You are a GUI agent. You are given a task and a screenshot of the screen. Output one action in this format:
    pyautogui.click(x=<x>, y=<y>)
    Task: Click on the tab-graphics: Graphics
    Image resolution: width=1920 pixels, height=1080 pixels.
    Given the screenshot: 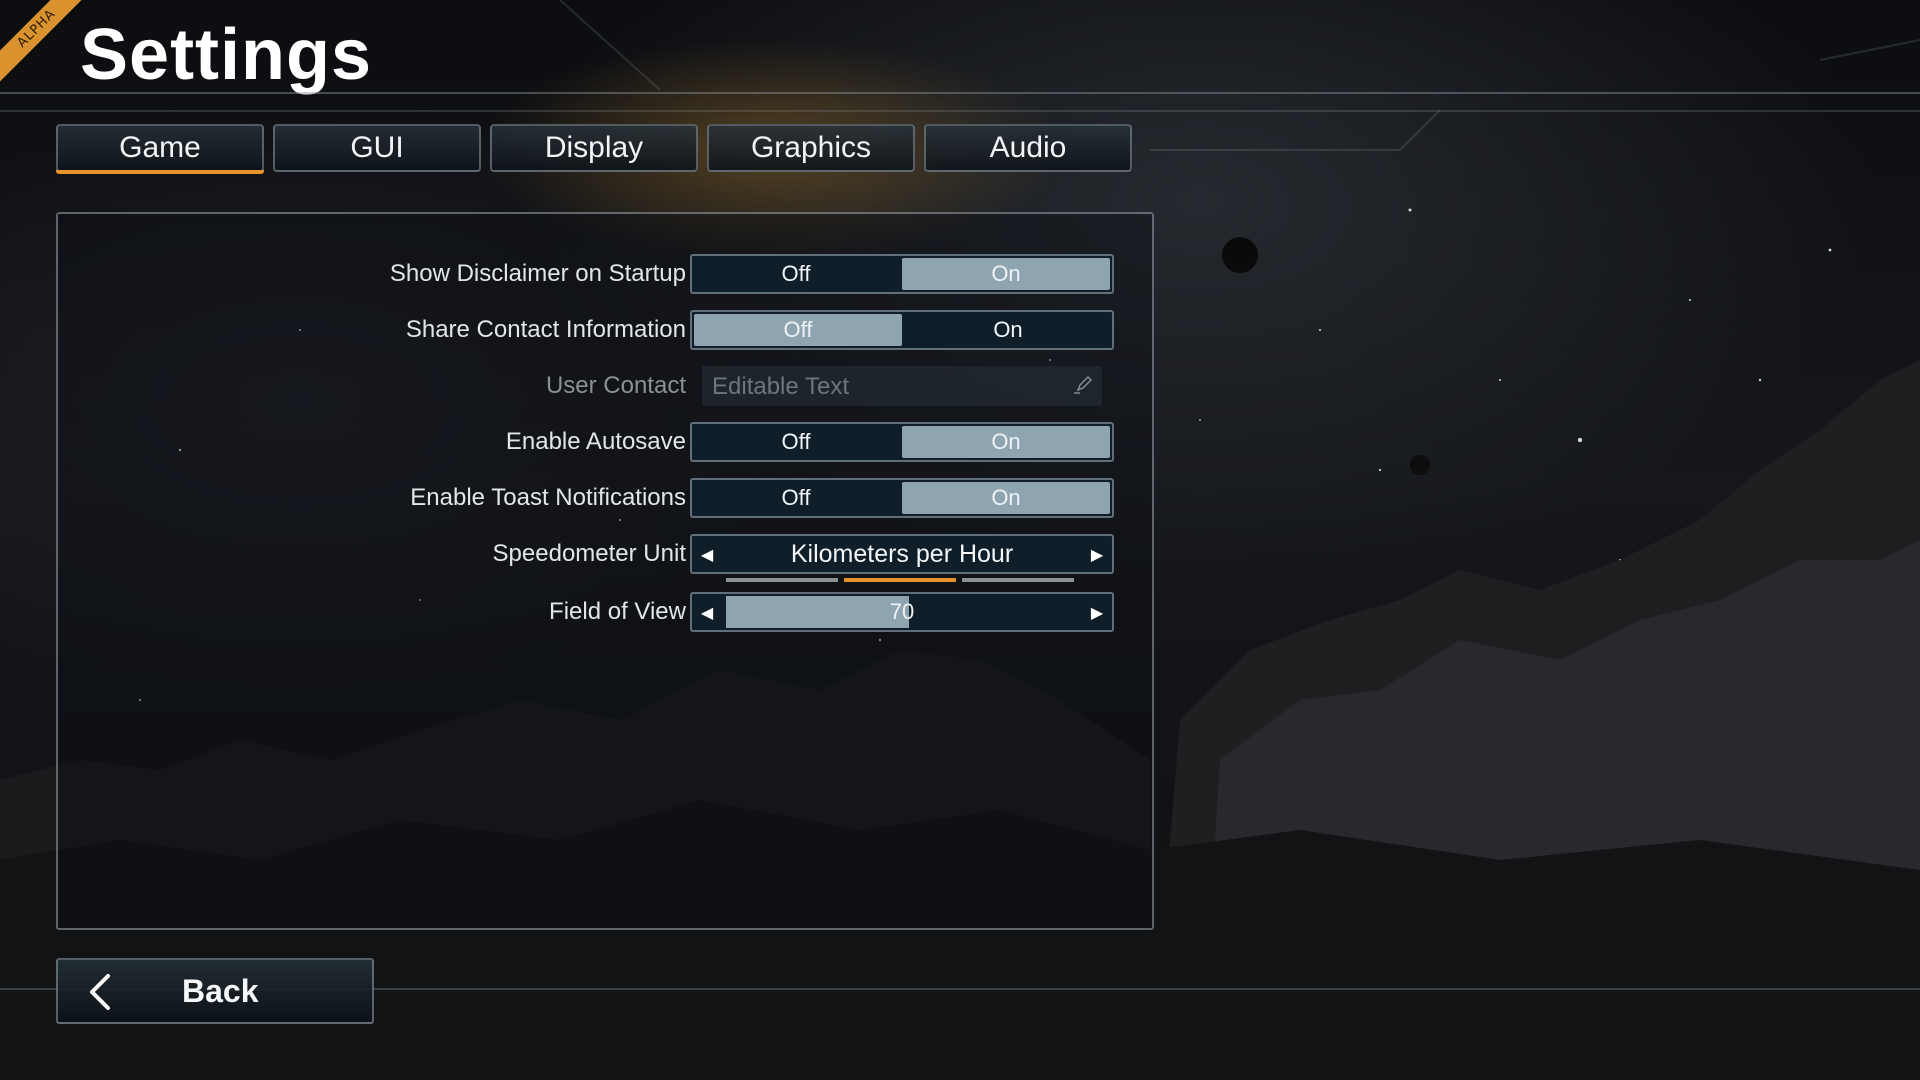 What is the action you would take?
    pyautogui.click(x=811, y=148)
    